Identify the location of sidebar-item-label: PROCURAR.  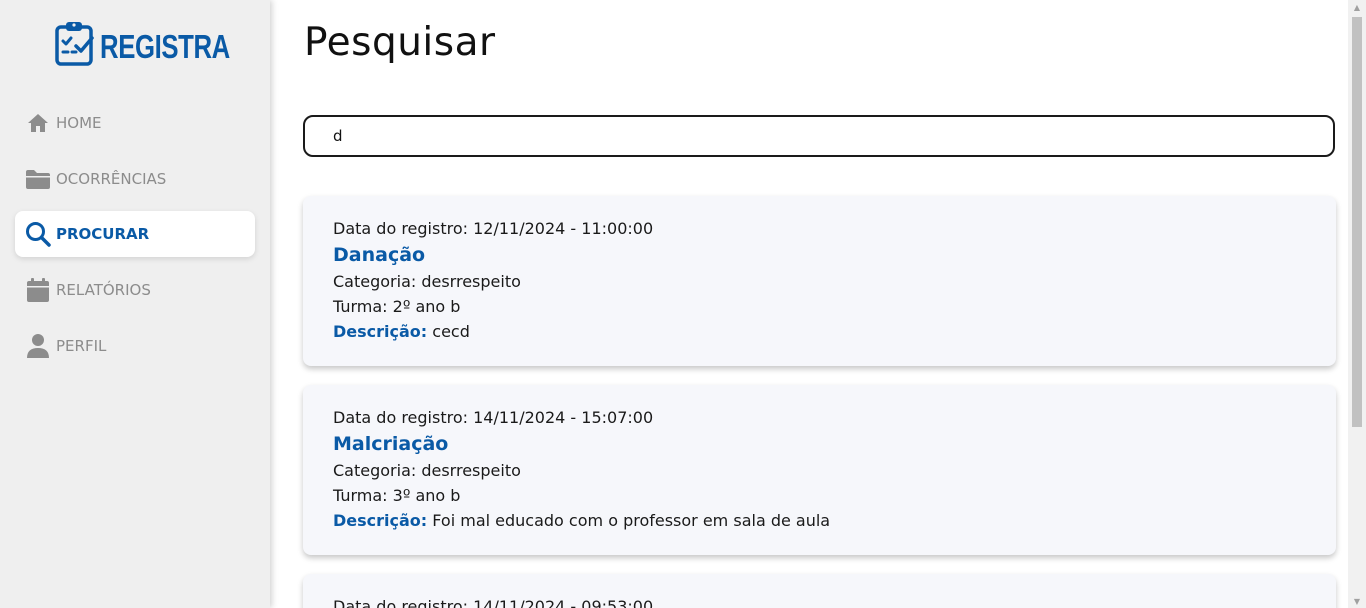
(103, 234).